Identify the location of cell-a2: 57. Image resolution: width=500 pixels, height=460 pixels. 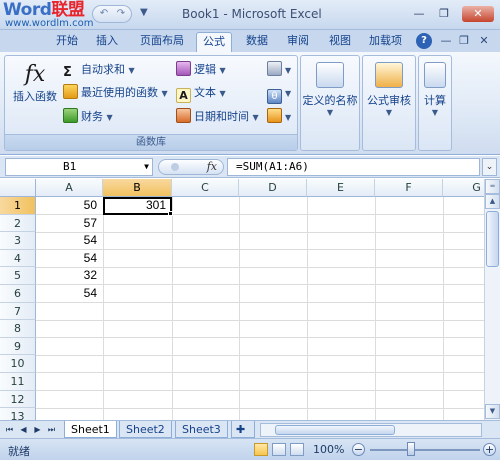
(69, 223).